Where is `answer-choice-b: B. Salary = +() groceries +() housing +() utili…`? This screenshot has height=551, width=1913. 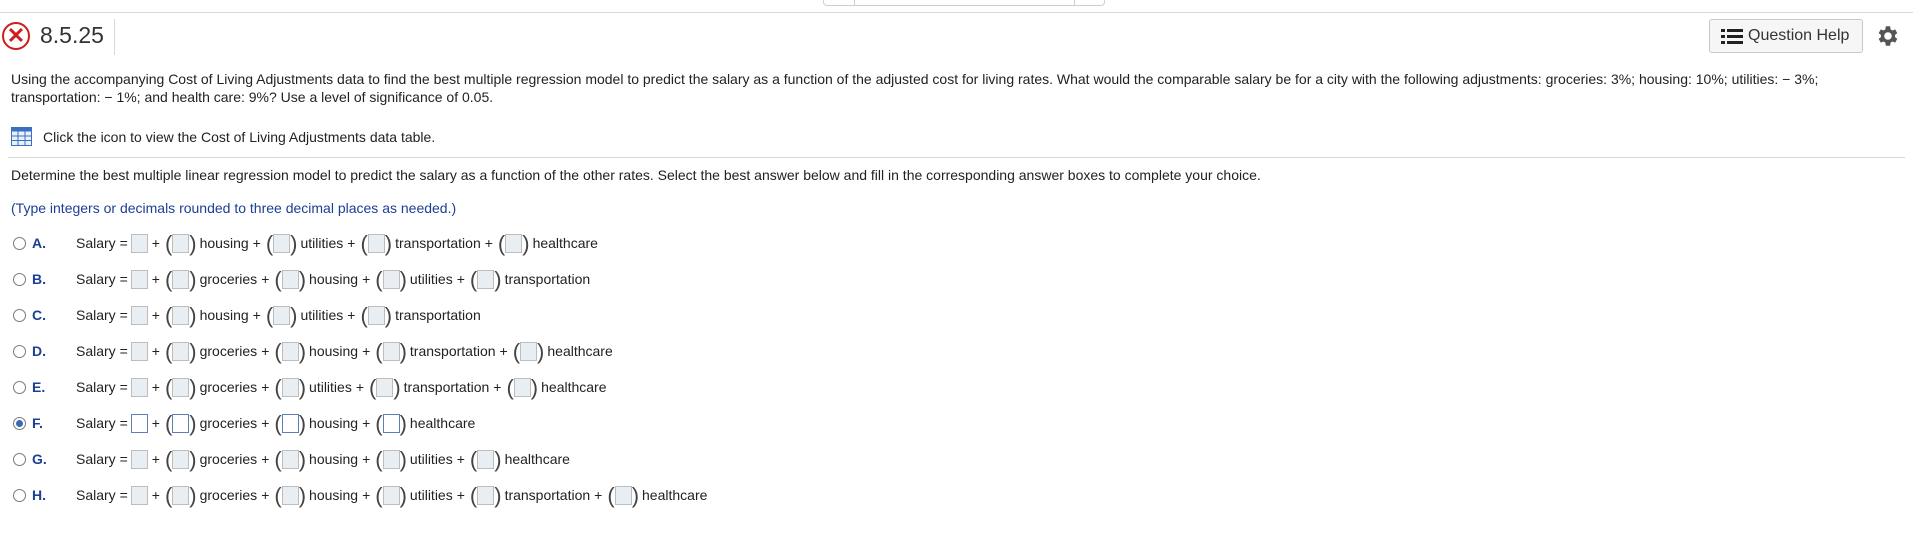
answer-choice-b: B. Salary = +() groceries +() housing +() utili… is located at coordinates (301, 279).